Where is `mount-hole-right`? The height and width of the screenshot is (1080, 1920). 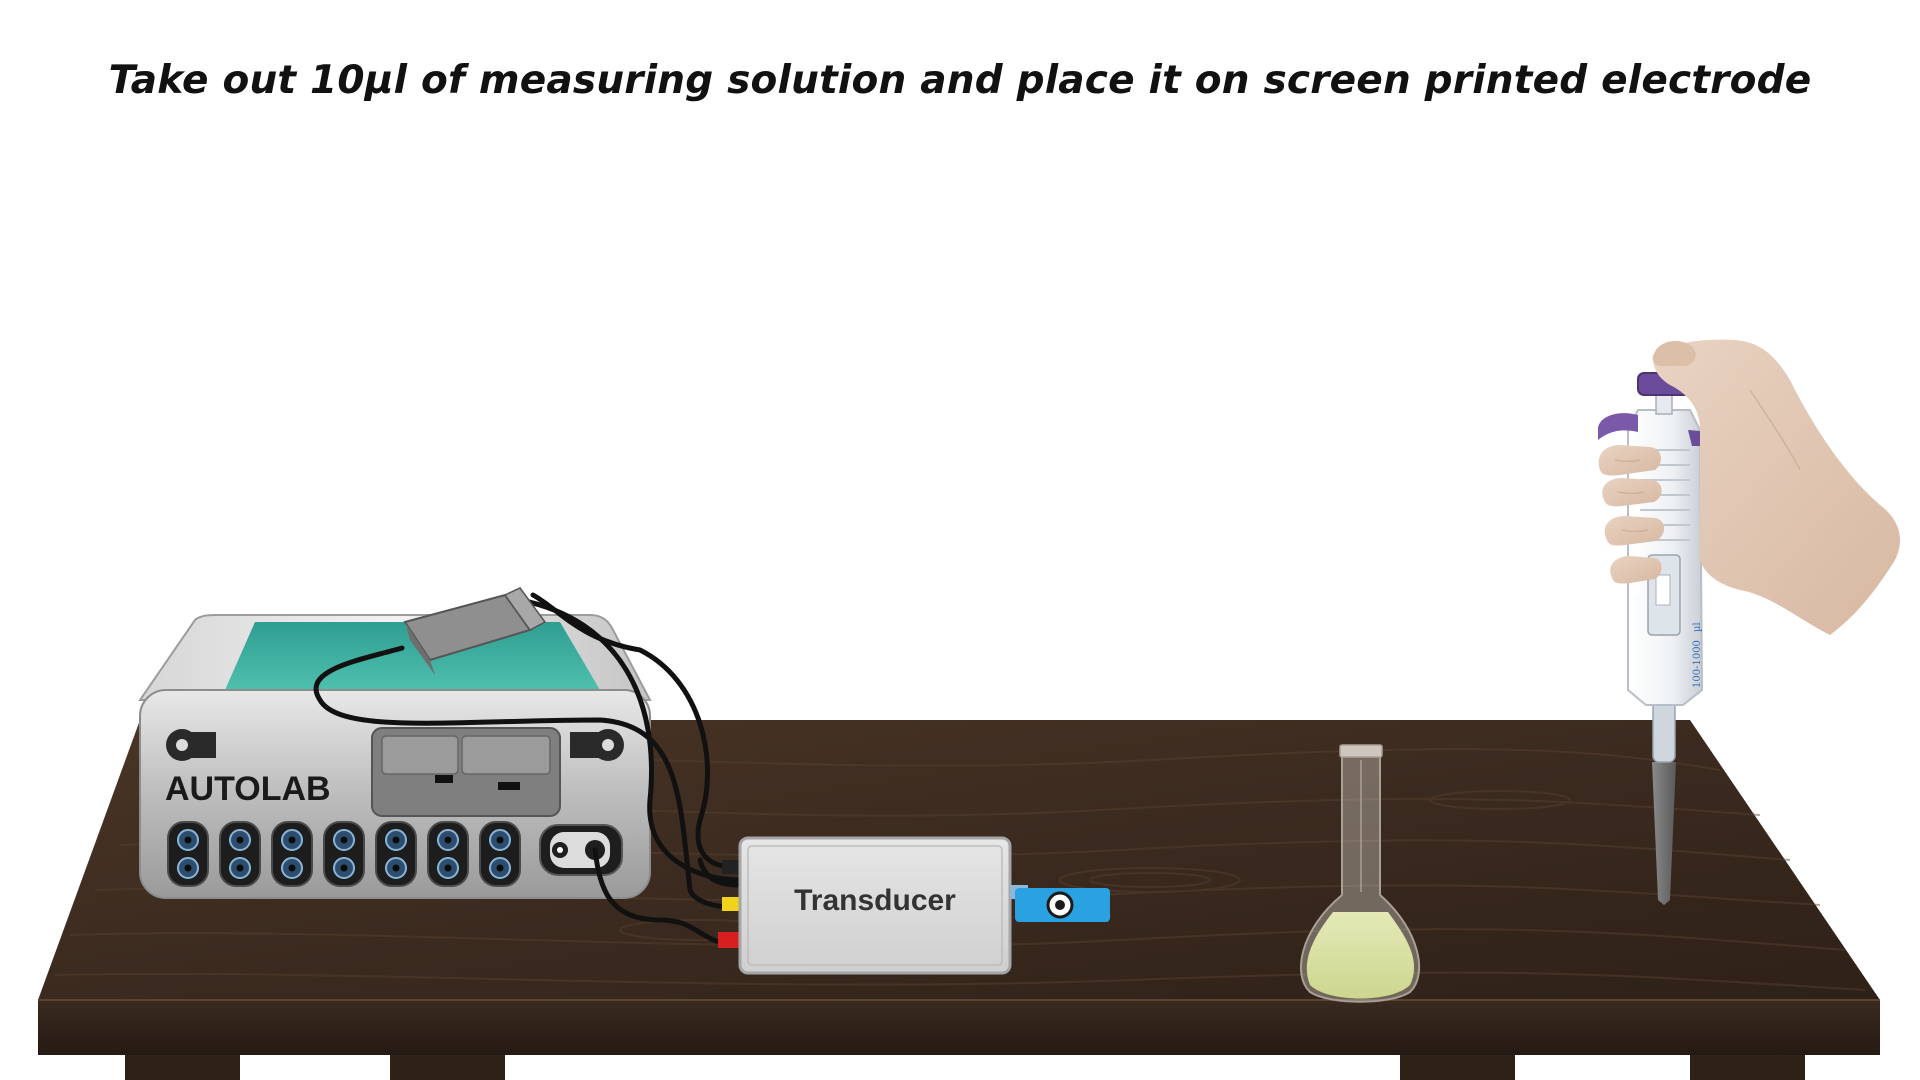 mount-hole-right is located at coordinates (597, 745).